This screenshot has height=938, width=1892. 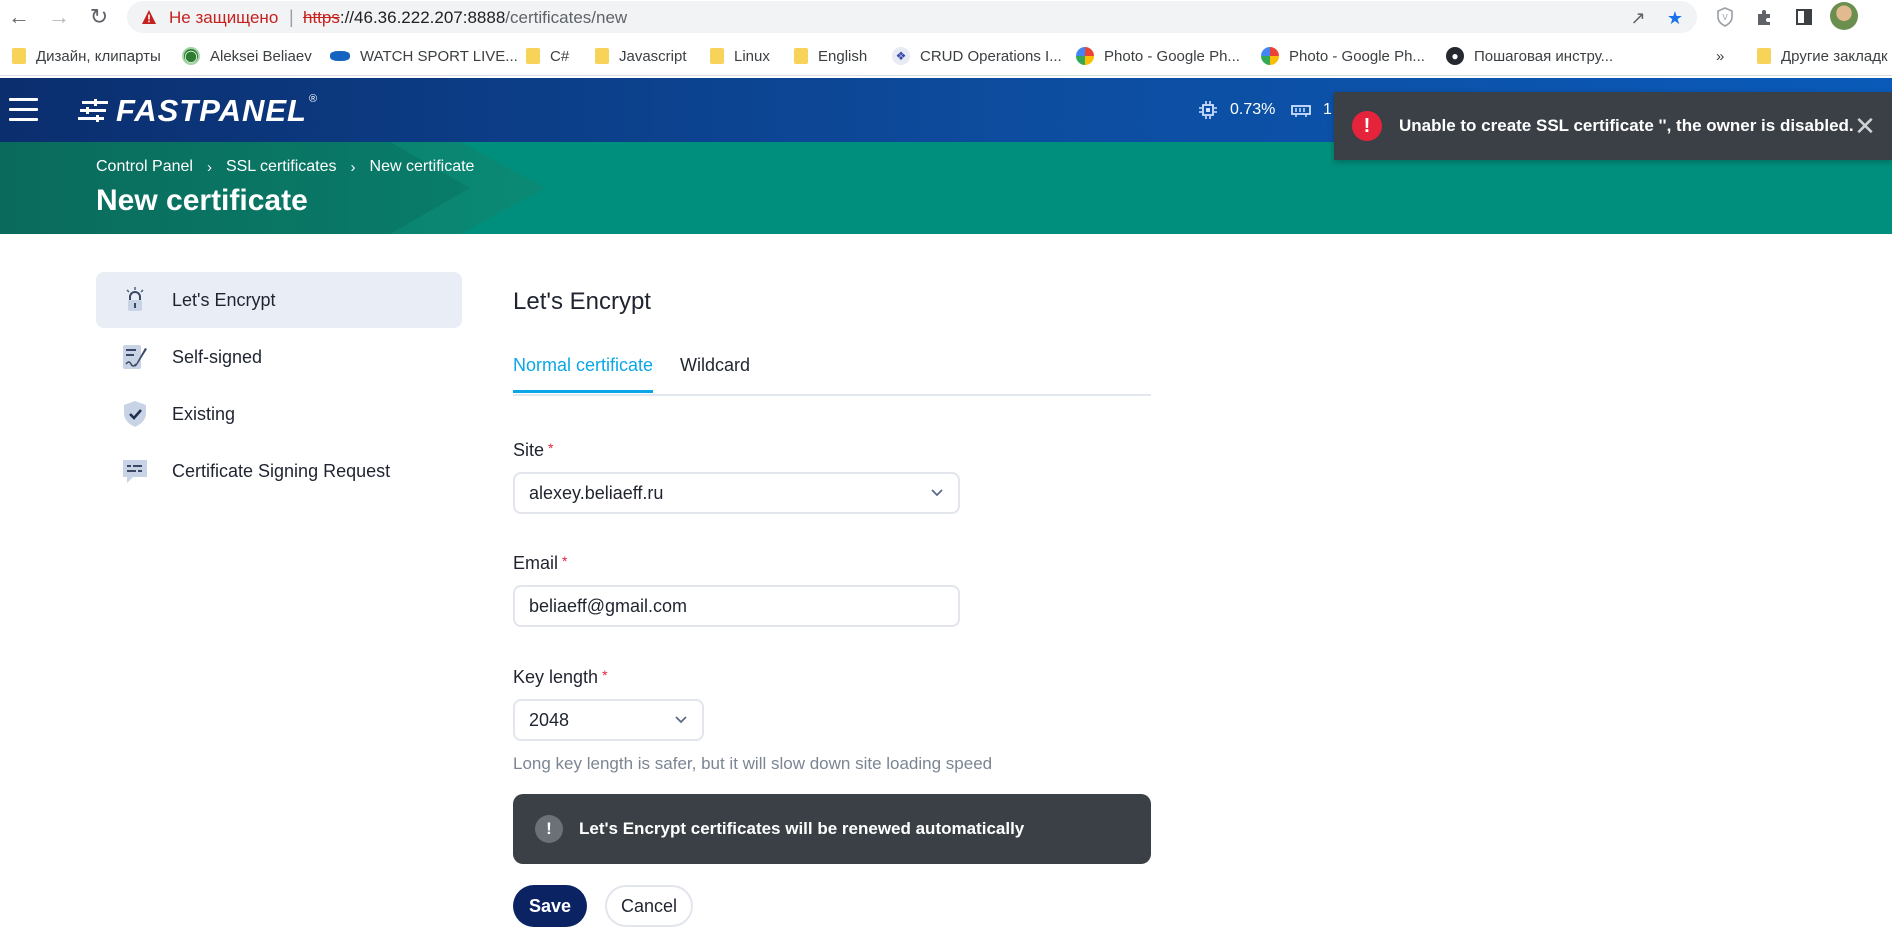 I want to click on bookmark-item: Javascript, so click(x=641, y=56).